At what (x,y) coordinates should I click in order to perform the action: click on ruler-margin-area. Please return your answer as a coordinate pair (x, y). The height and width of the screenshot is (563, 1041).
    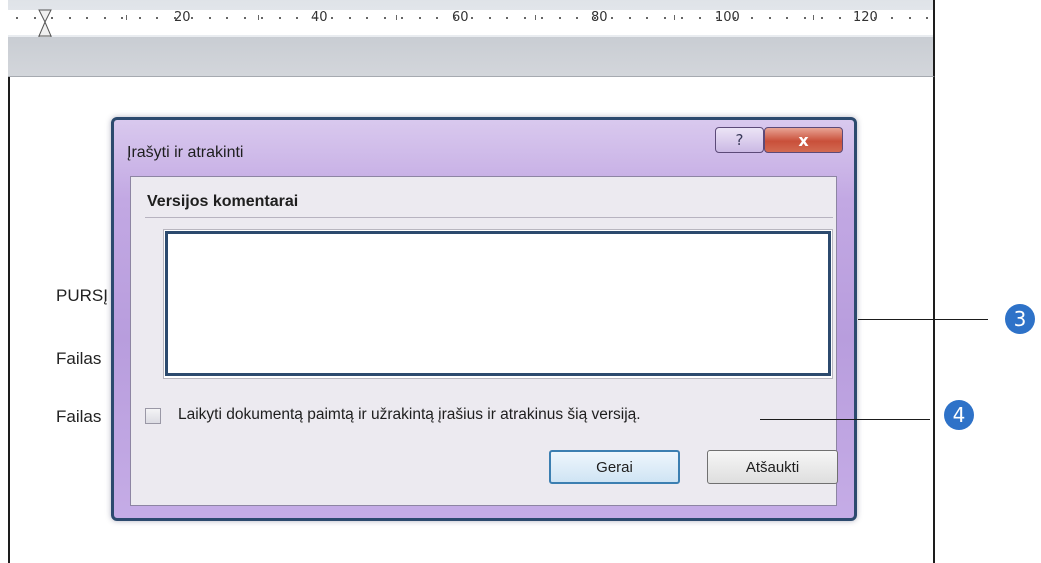
    Looking at the image, I should click on (471, 57).